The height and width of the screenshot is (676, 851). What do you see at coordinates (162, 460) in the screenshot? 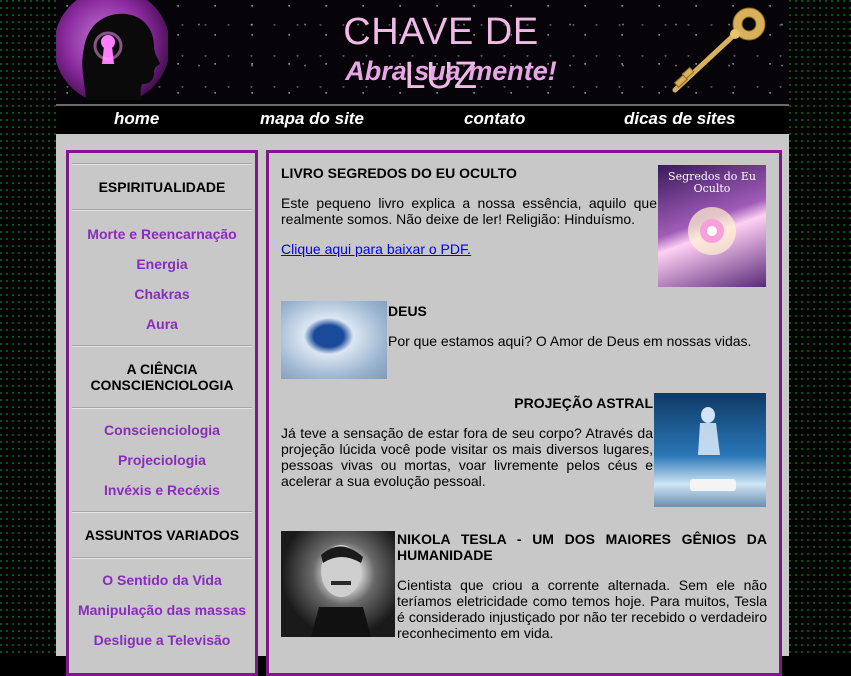
I see `sidebar-link-projeciologia: Projeciologia` at bounding box center [162, 460].